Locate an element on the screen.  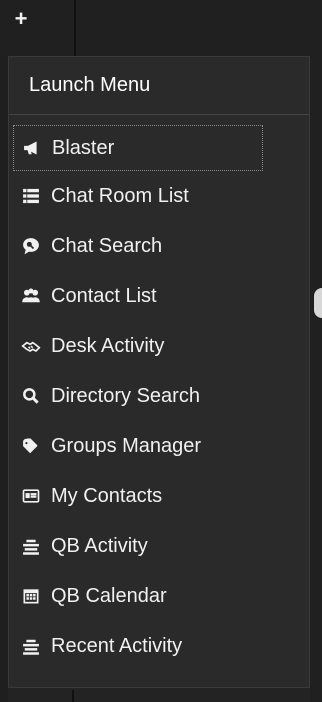
bottom-divider is located at coordinates (73, 696).